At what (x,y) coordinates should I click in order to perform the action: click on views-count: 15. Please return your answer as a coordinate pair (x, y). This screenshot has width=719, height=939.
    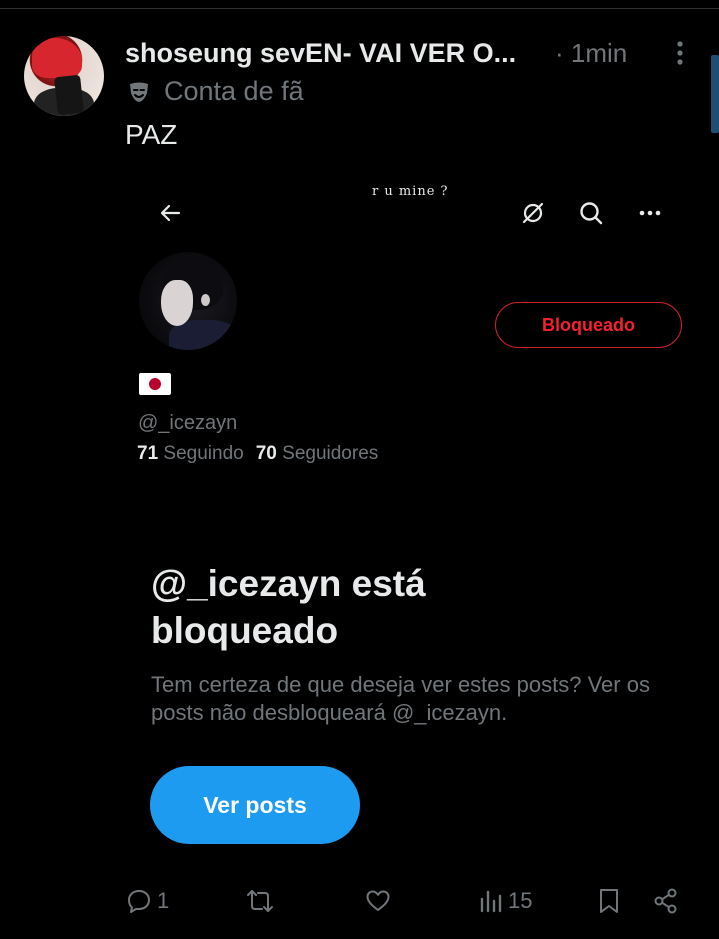
    Looking at the image, I should click on (520, 900).